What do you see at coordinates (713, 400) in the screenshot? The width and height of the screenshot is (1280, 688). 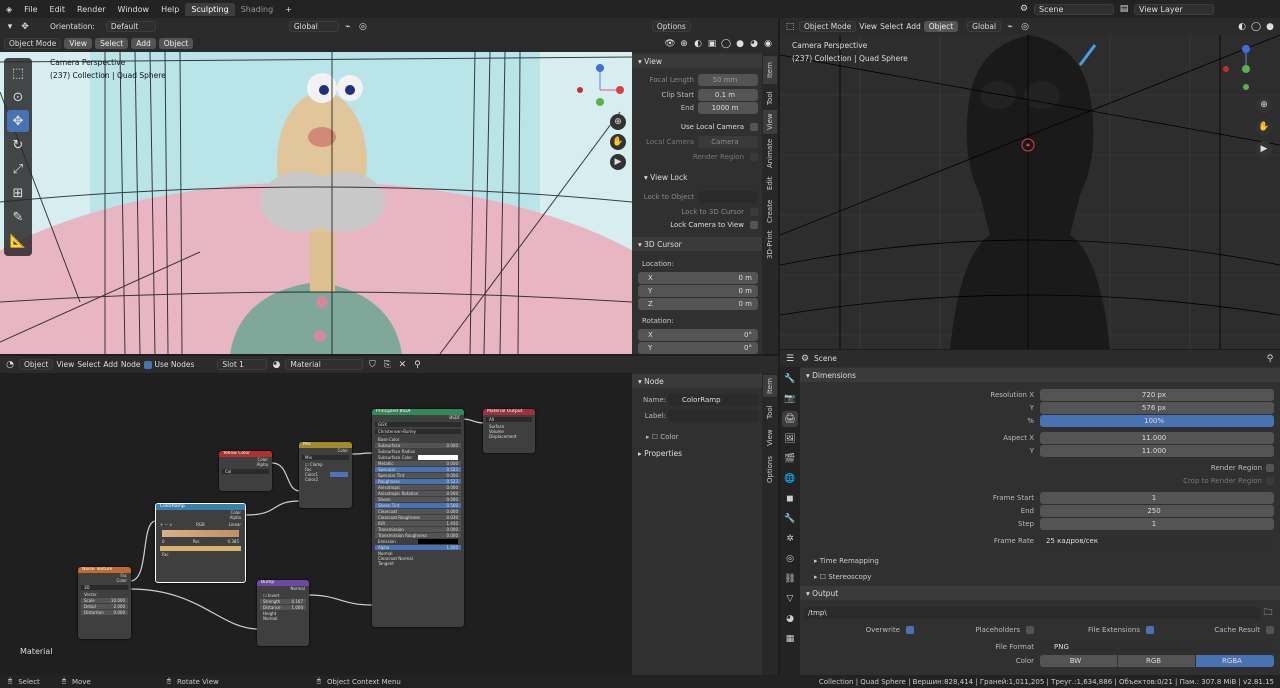 I see `node-name-field: ColorRamp` at bounding box center [713, 400].